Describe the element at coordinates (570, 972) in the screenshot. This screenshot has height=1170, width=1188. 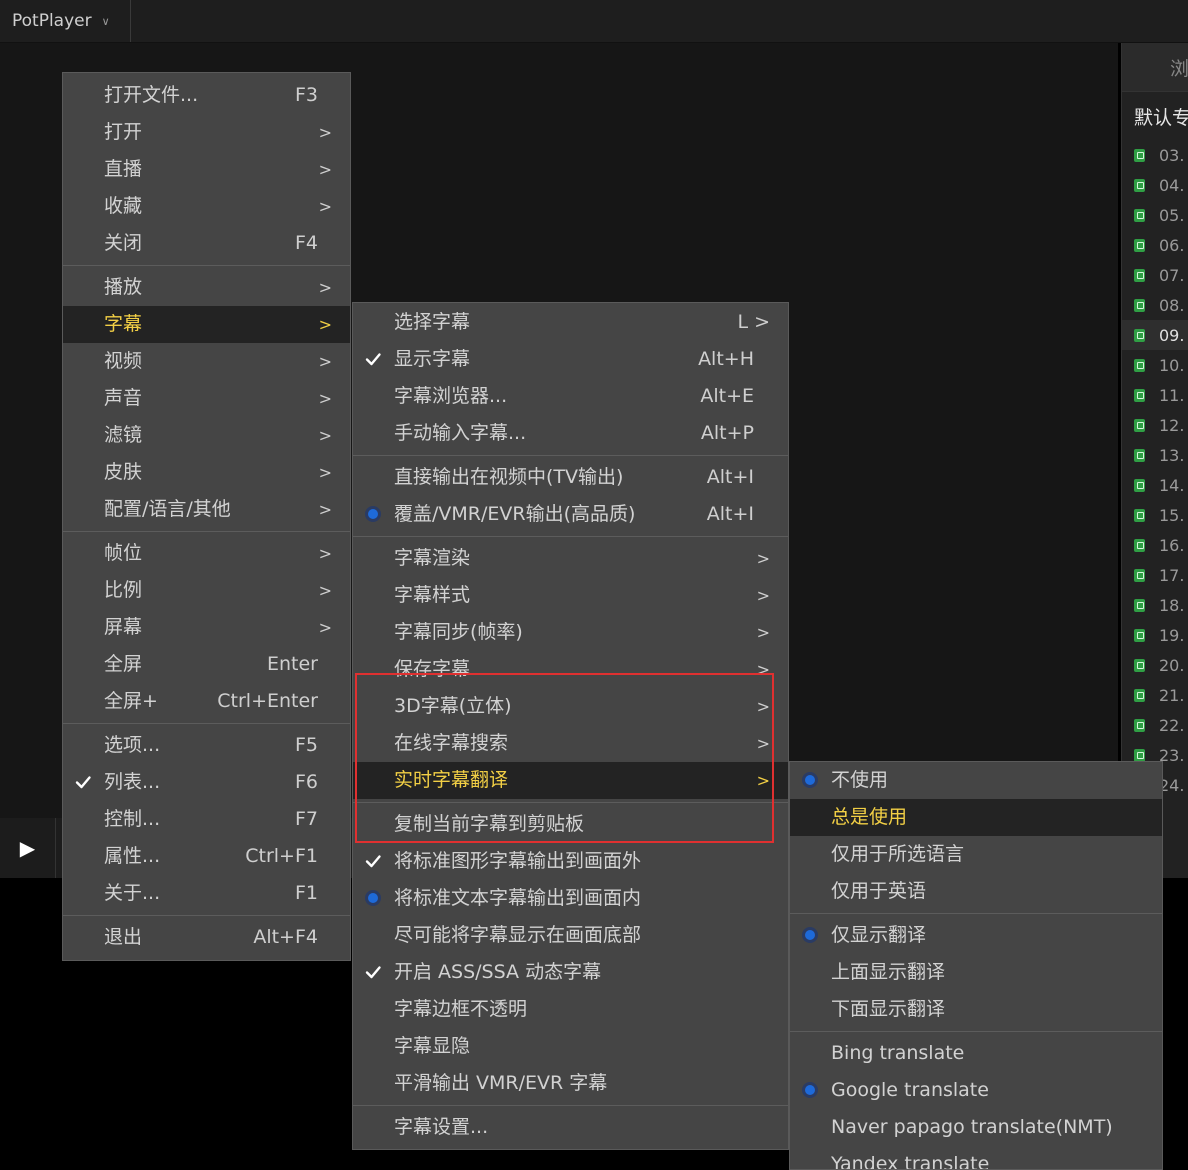
I see `menu-item-ass-ssa-animation: 开启 ASS/SSA 动态字幕` at that location.